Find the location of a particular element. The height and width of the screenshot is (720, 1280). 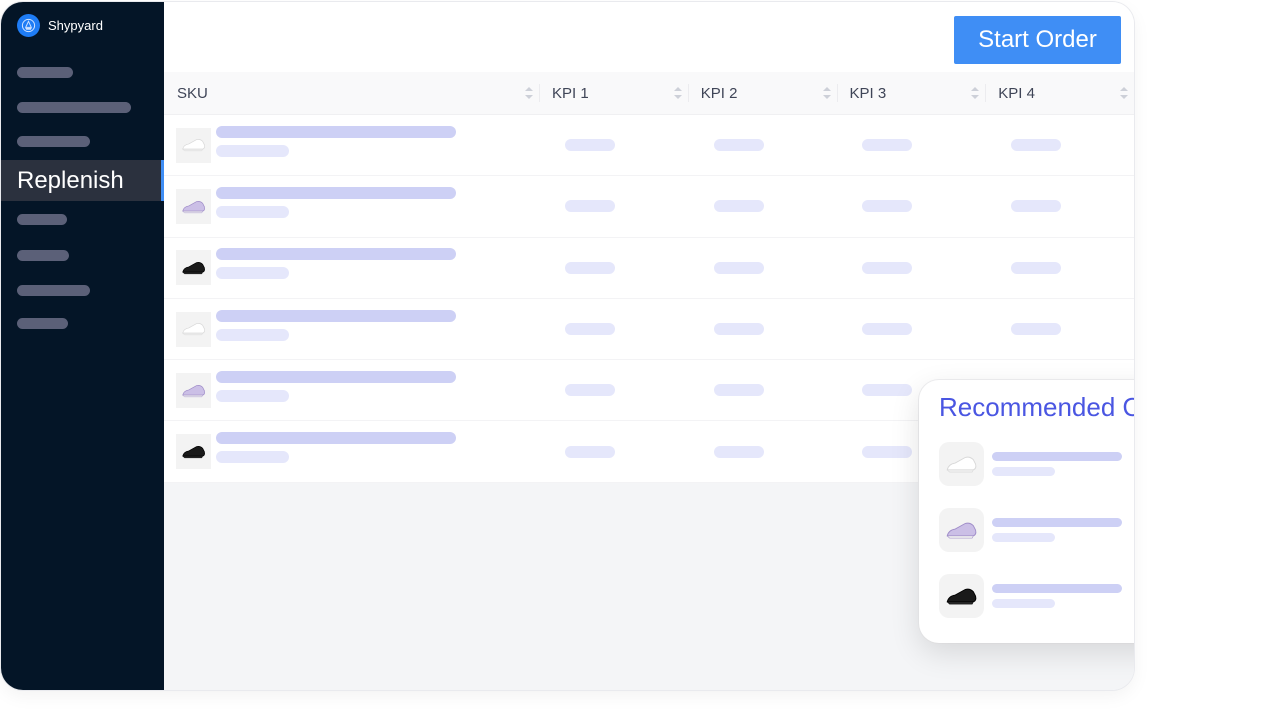

recommended-order-card: Recommended Order 282 282 282 is located at coordinates (1026, 511).